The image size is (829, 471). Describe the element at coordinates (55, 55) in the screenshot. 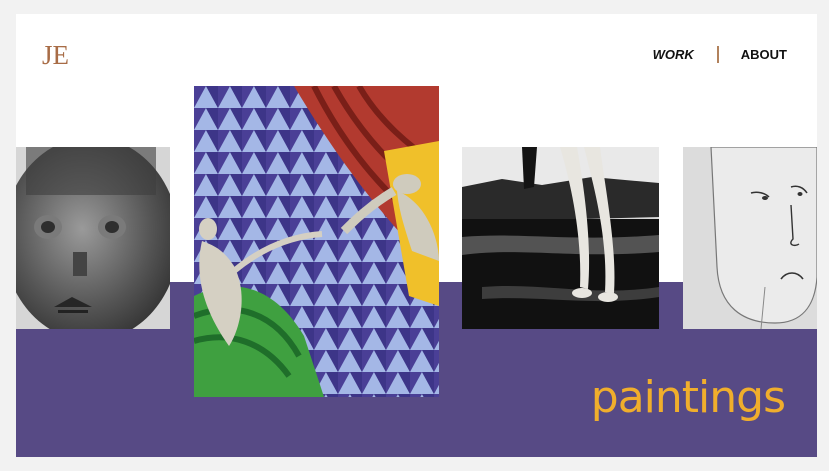

I see `site-logo: JE` at that location.